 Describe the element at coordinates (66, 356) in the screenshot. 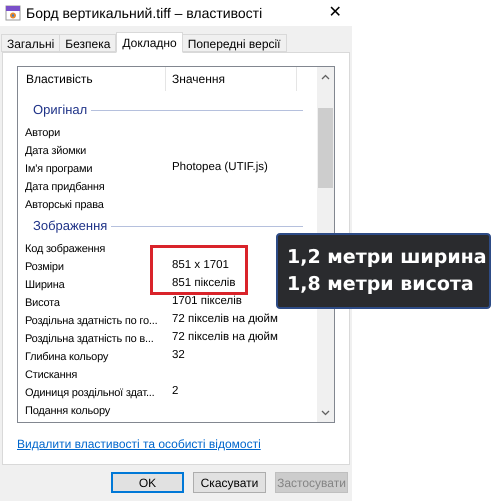

I see `property-name: Глибина кольору` at that location.